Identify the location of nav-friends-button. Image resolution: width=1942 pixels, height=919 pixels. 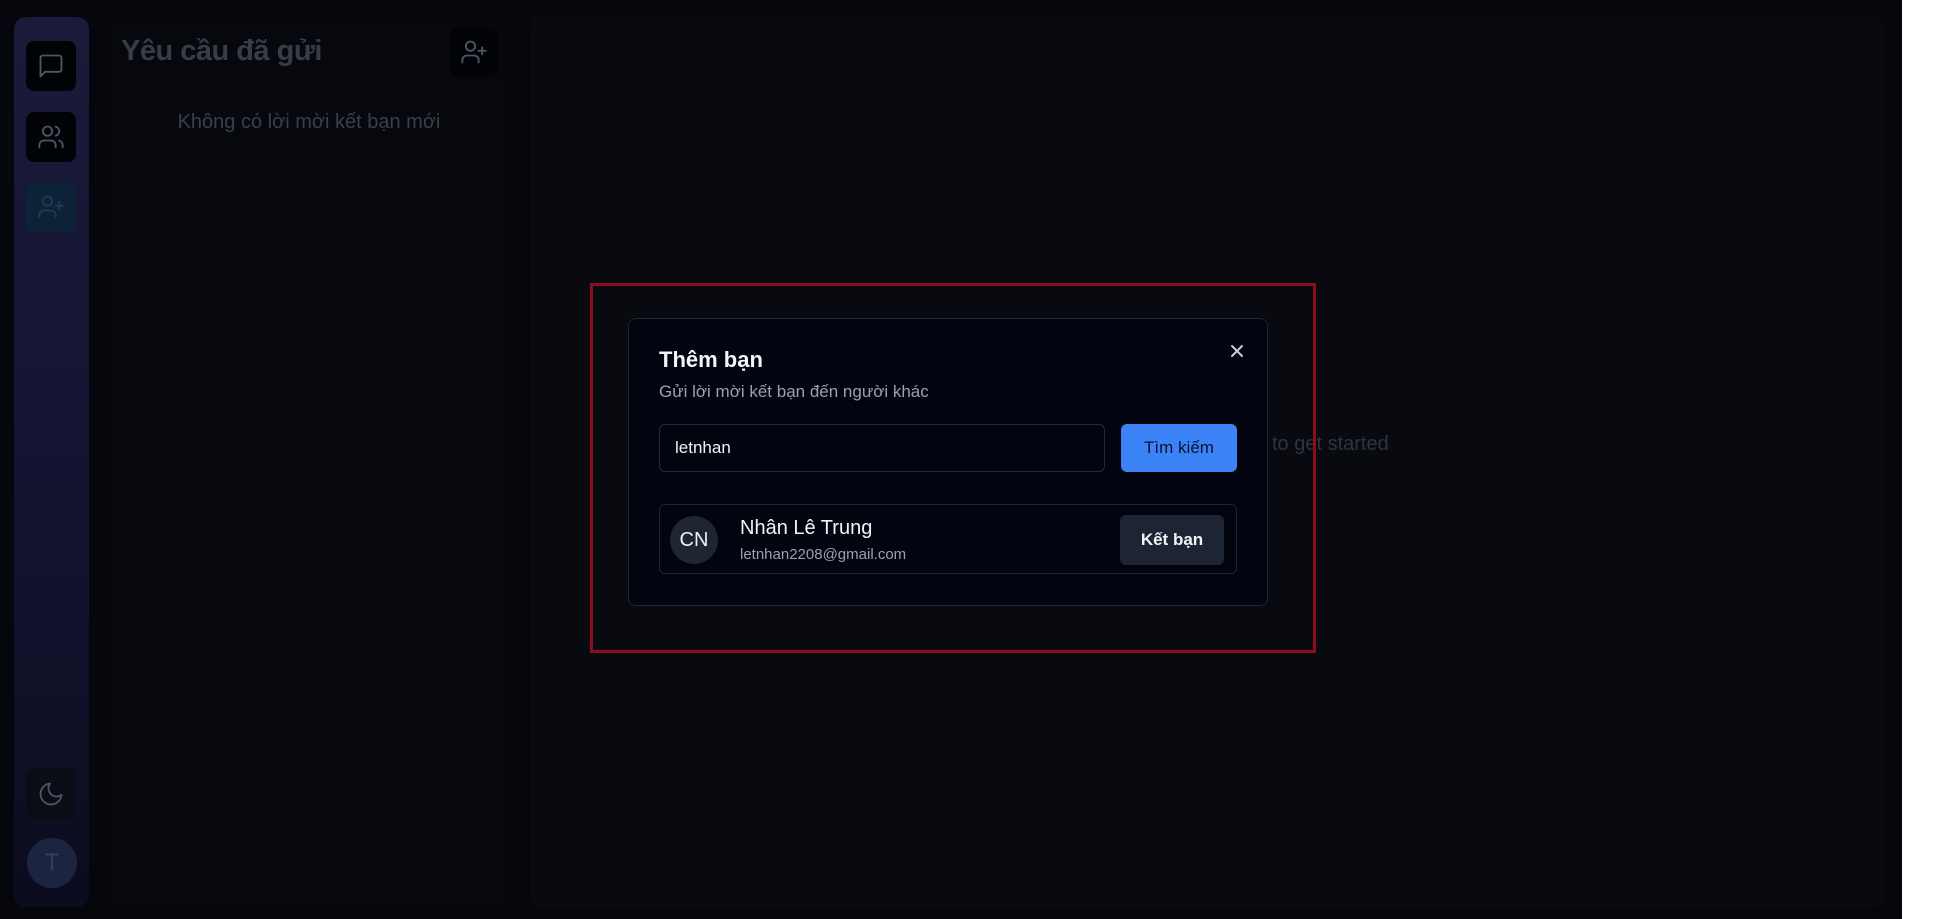
(51, 137).